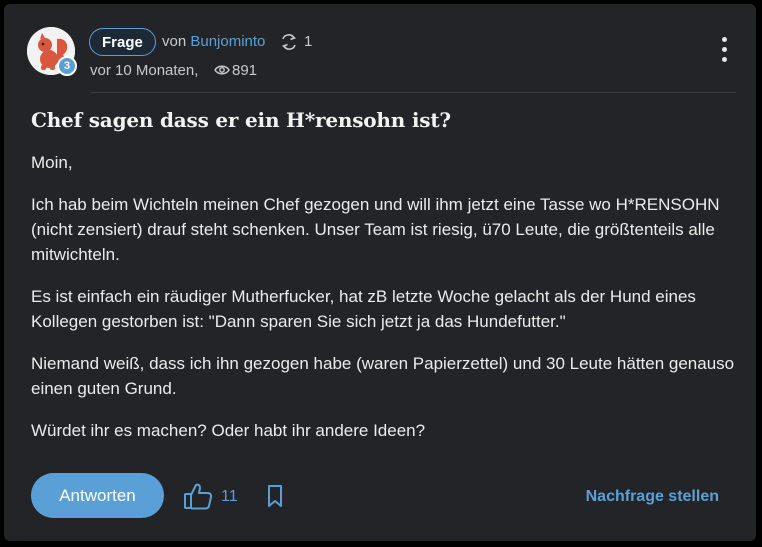  I want to click on body-paragraph: Moin,, so click(52, 162).